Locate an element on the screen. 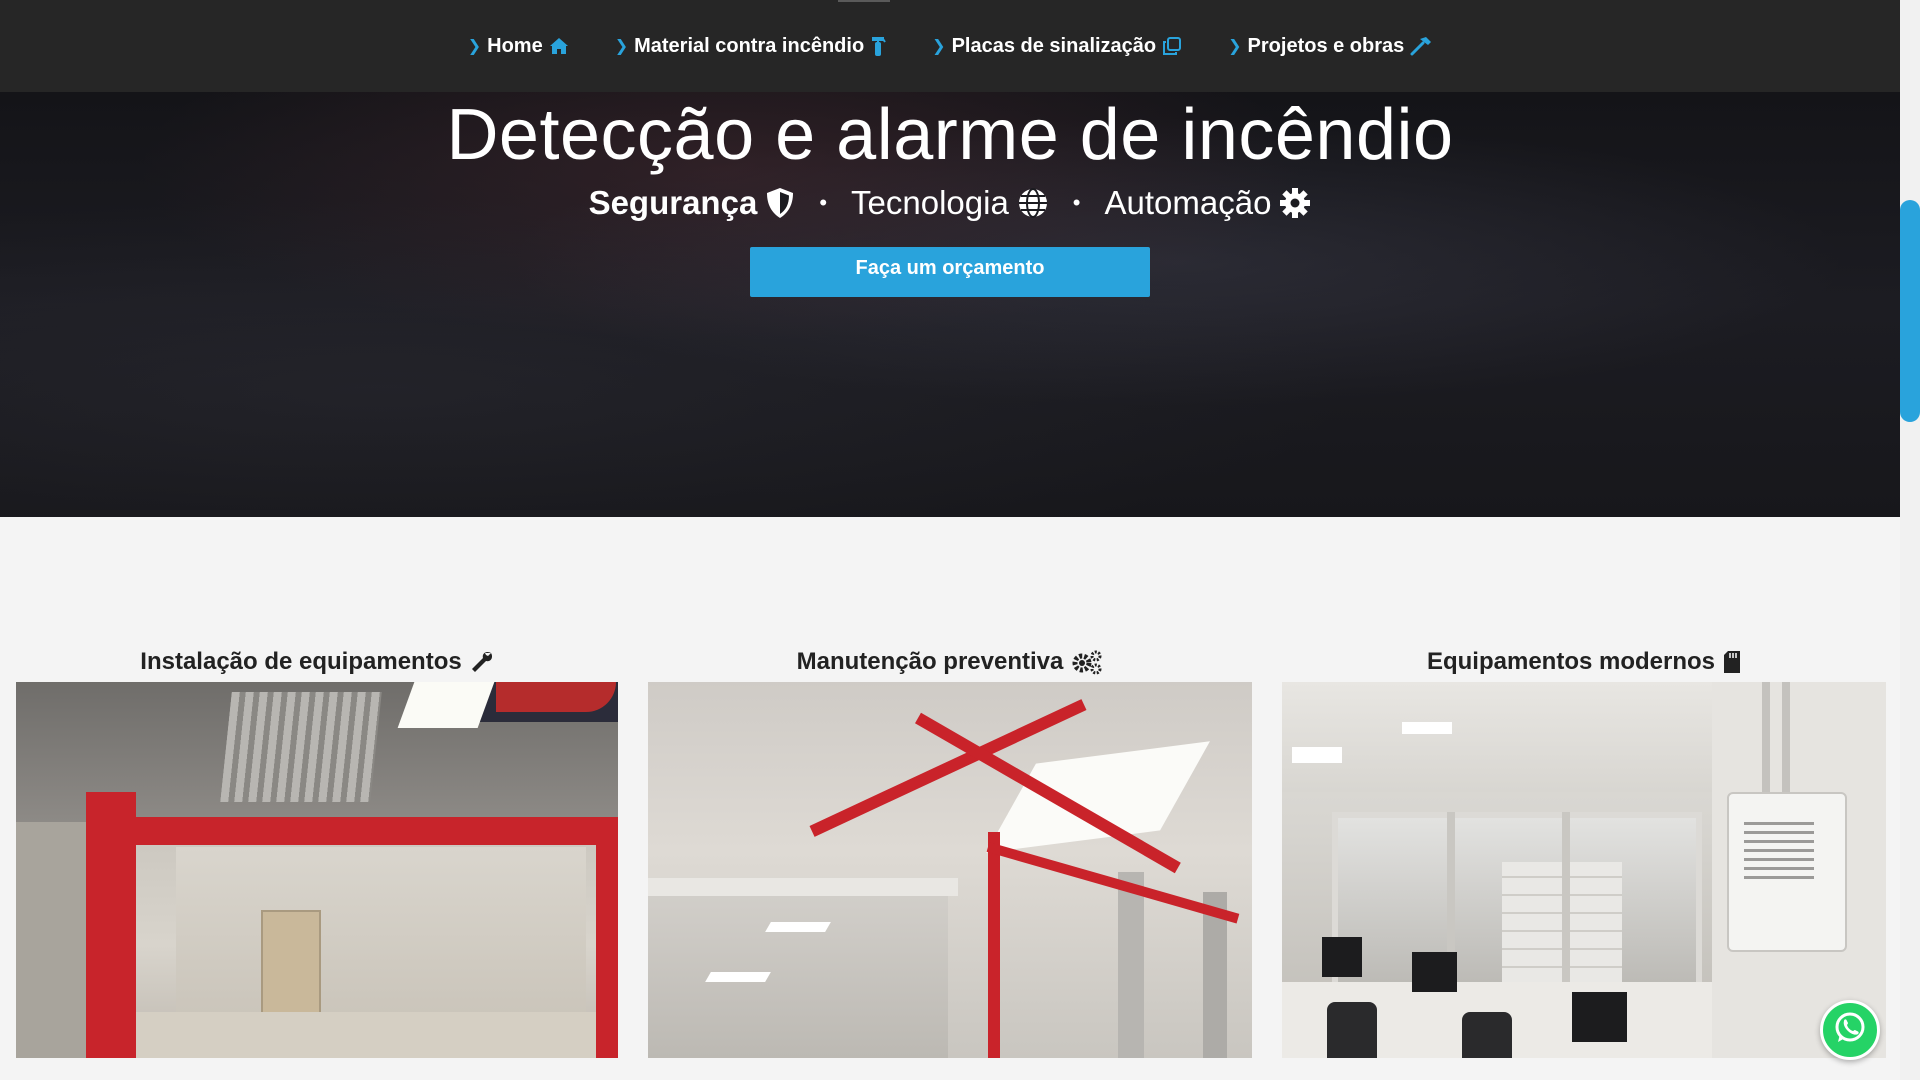  feature-photo-manutencao is located at coordinates (950, 870).